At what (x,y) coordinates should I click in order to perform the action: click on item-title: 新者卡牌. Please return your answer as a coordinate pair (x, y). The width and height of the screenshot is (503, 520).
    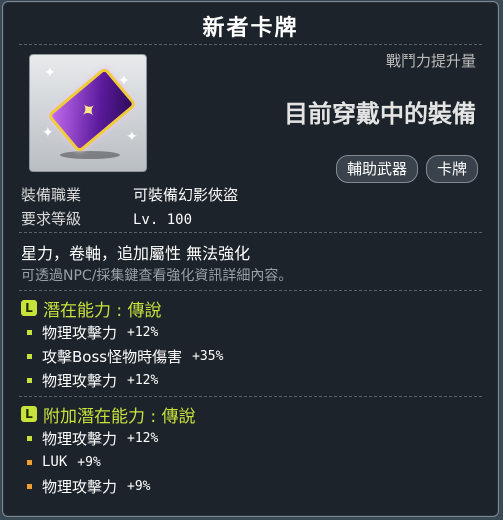
    Looking at the image, I should click on (250, 28).